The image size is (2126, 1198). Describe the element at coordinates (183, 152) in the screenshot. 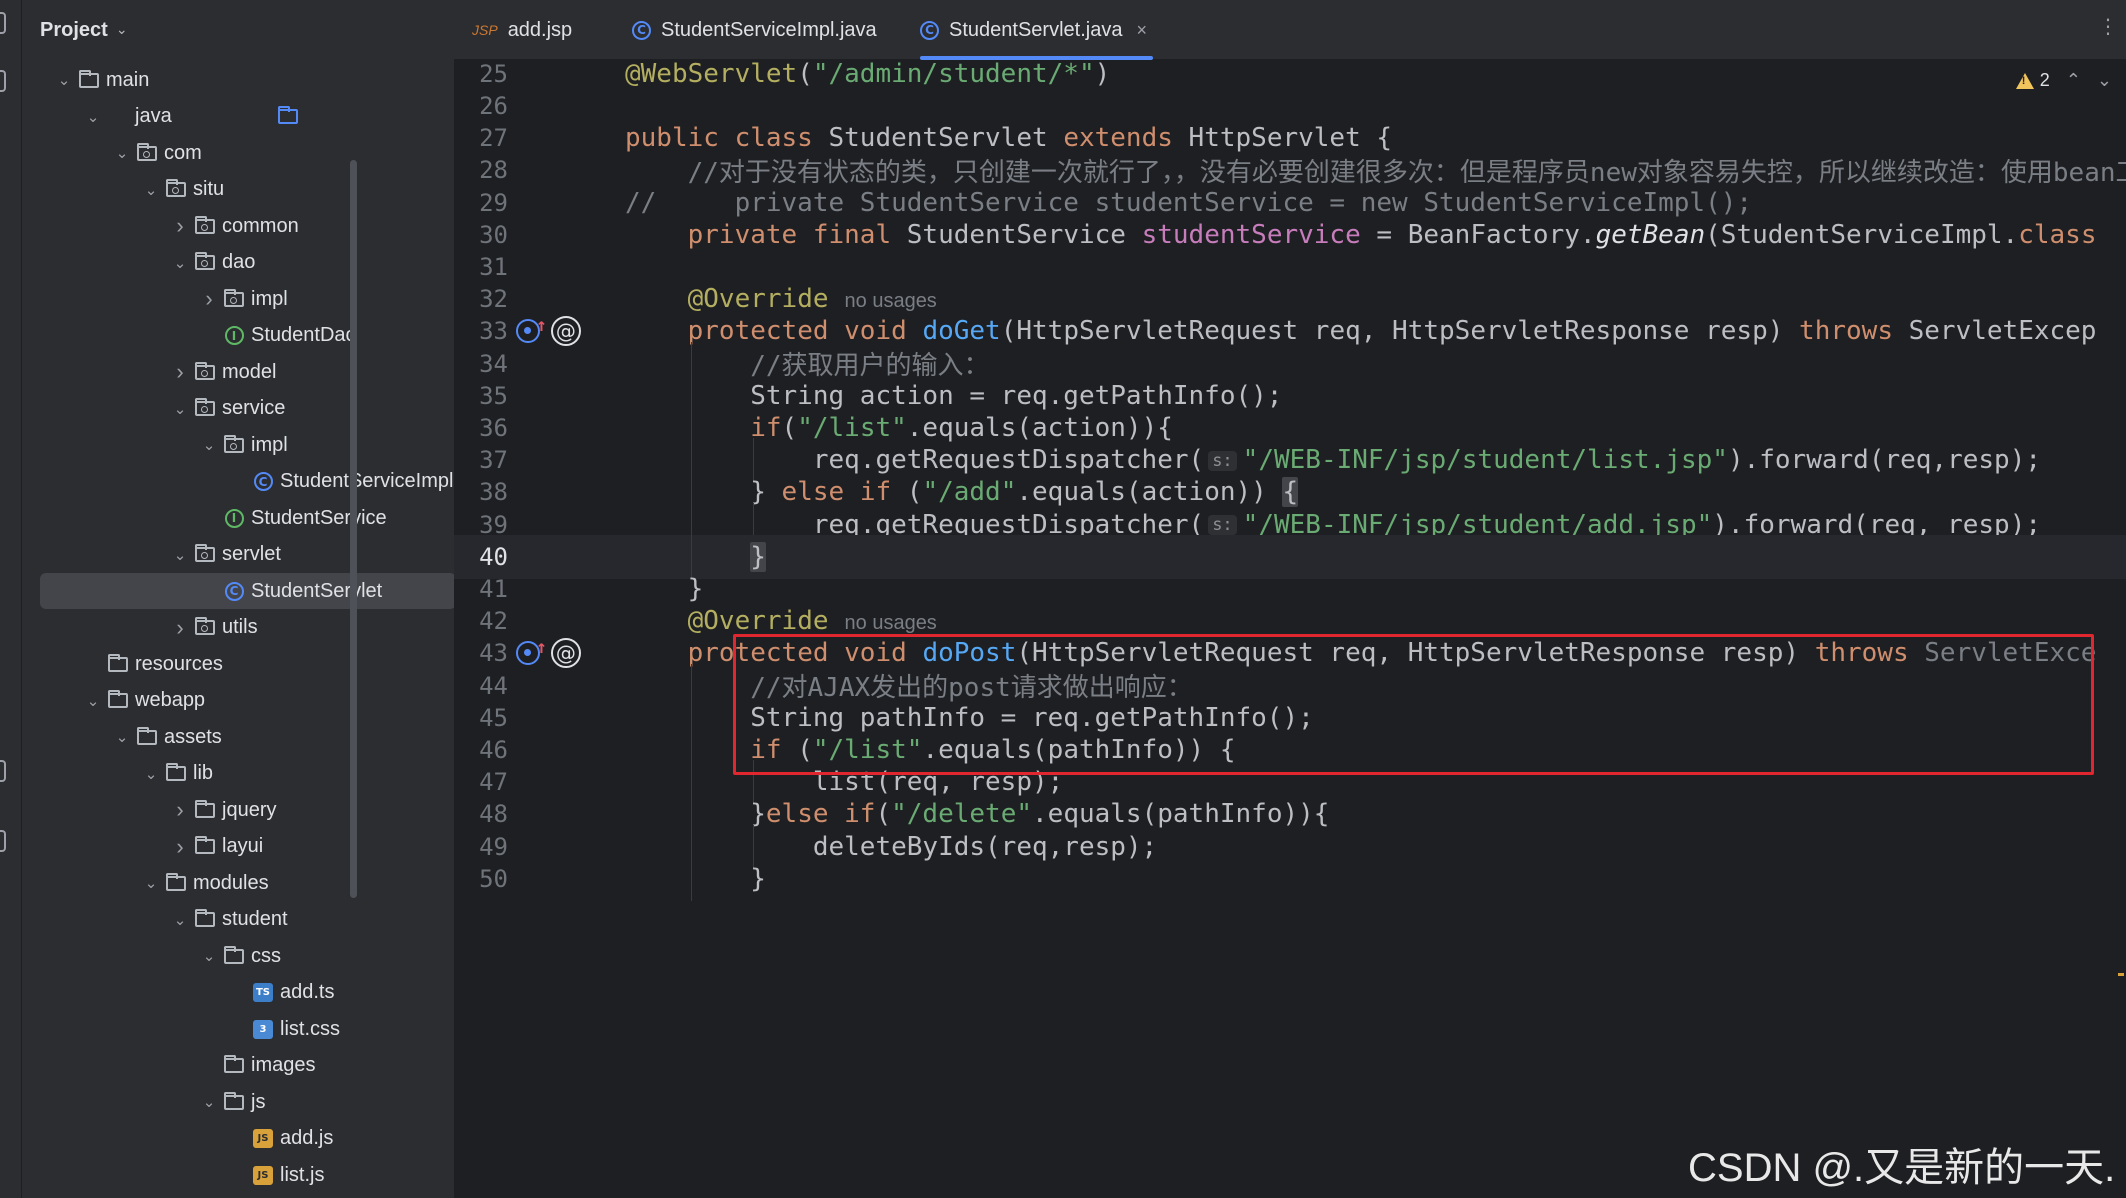

I see `tree-item-label: com` at that location.